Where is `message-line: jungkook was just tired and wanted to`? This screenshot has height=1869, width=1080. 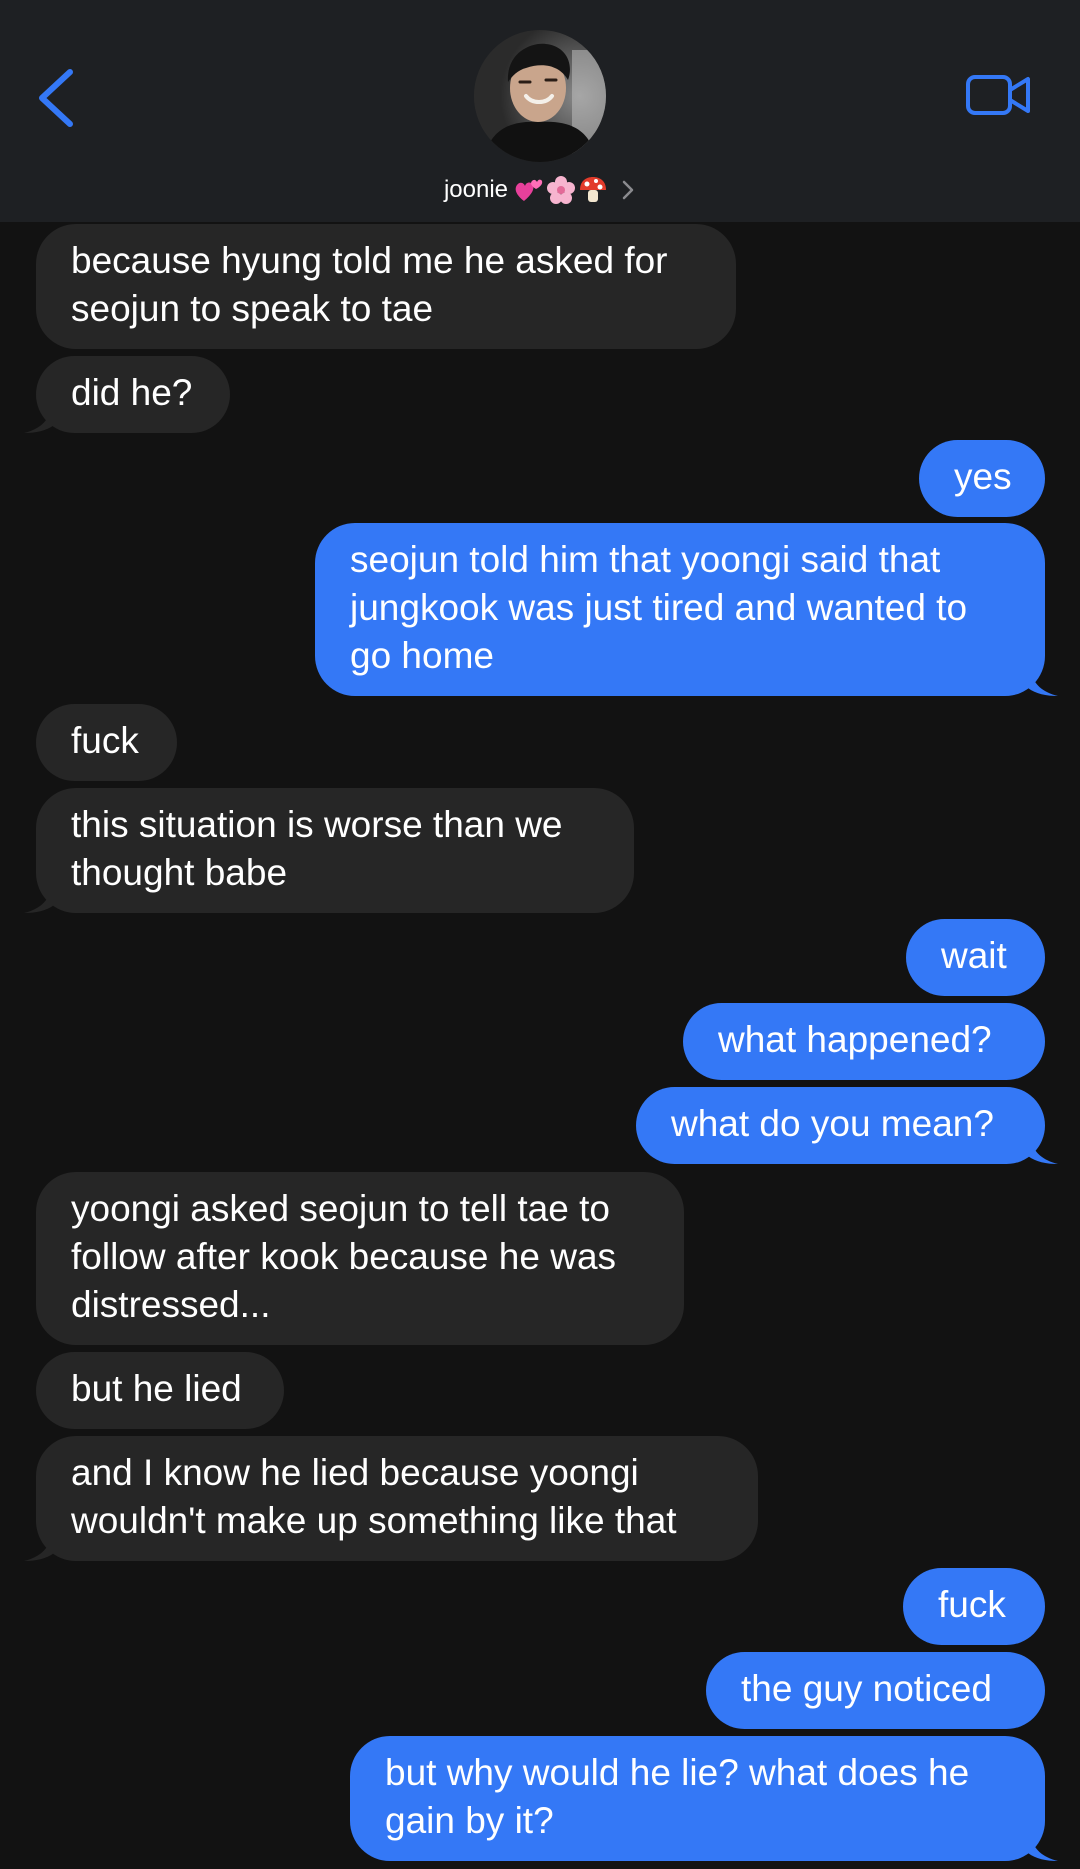 message-line: jungkook was just tired and wanted to is located at coordinates (659, 607).